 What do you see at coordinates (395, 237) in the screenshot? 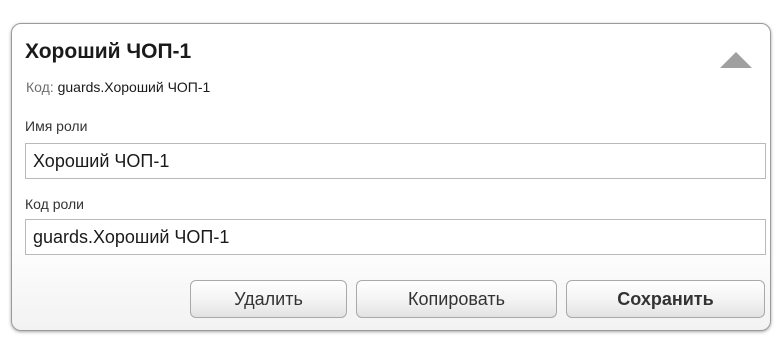
I see `role-code-input` at bounding box center [395, 237].